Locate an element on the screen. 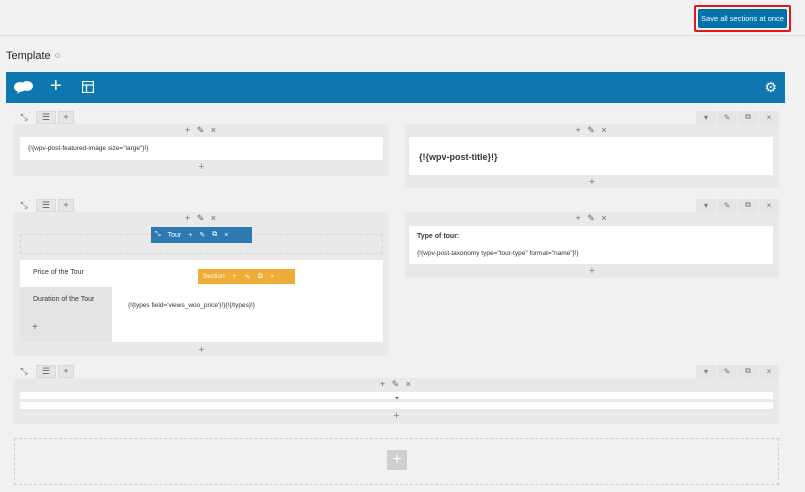  top-bar is located at coordinates (402, 18).